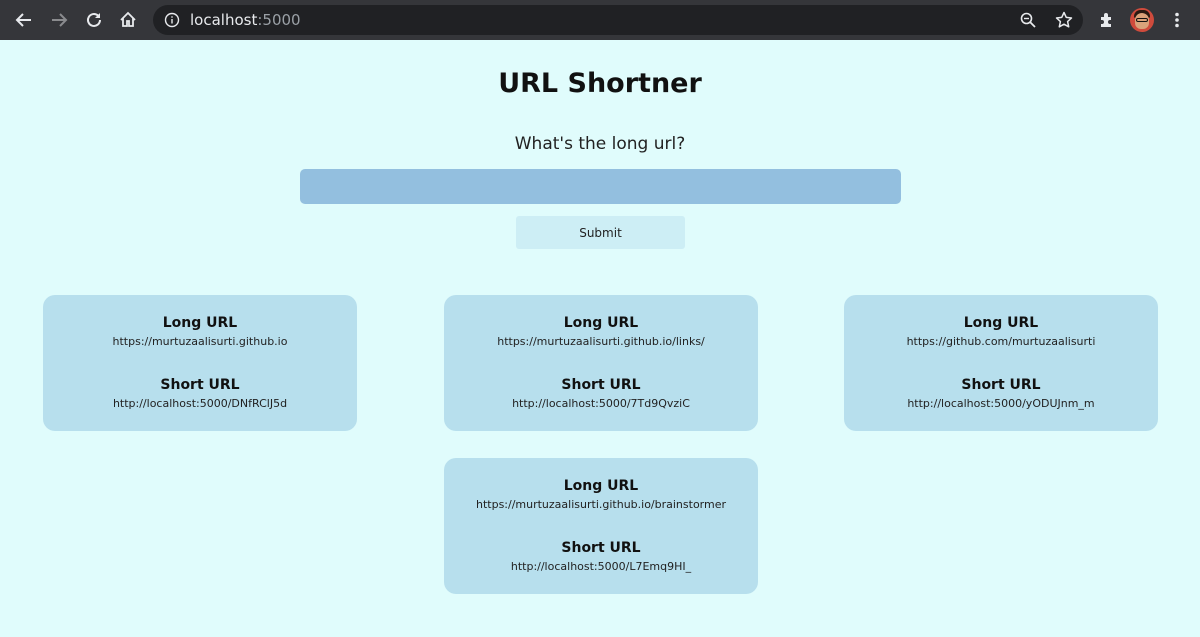 This screenshot has width=1200, height=637. I want to click on address-url: localhost:5000, so click(245, 20).